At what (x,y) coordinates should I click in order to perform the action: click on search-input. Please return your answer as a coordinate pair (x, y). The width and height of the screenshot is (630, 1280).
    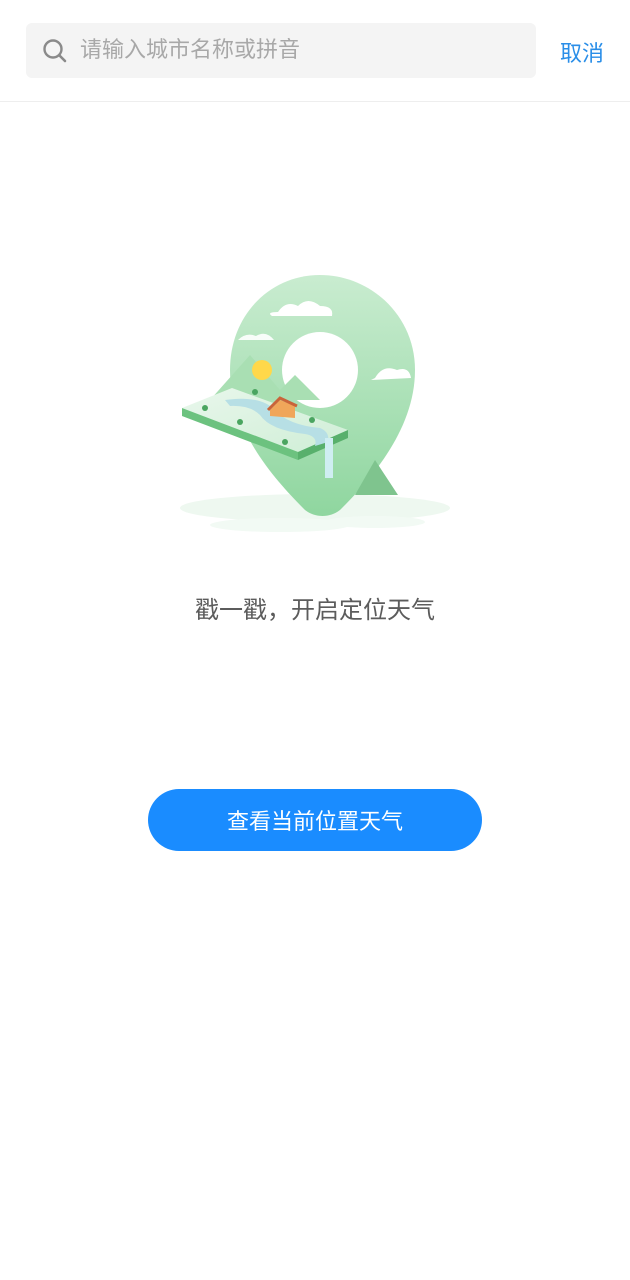
    Looking at the image, I should click on (300, 50).